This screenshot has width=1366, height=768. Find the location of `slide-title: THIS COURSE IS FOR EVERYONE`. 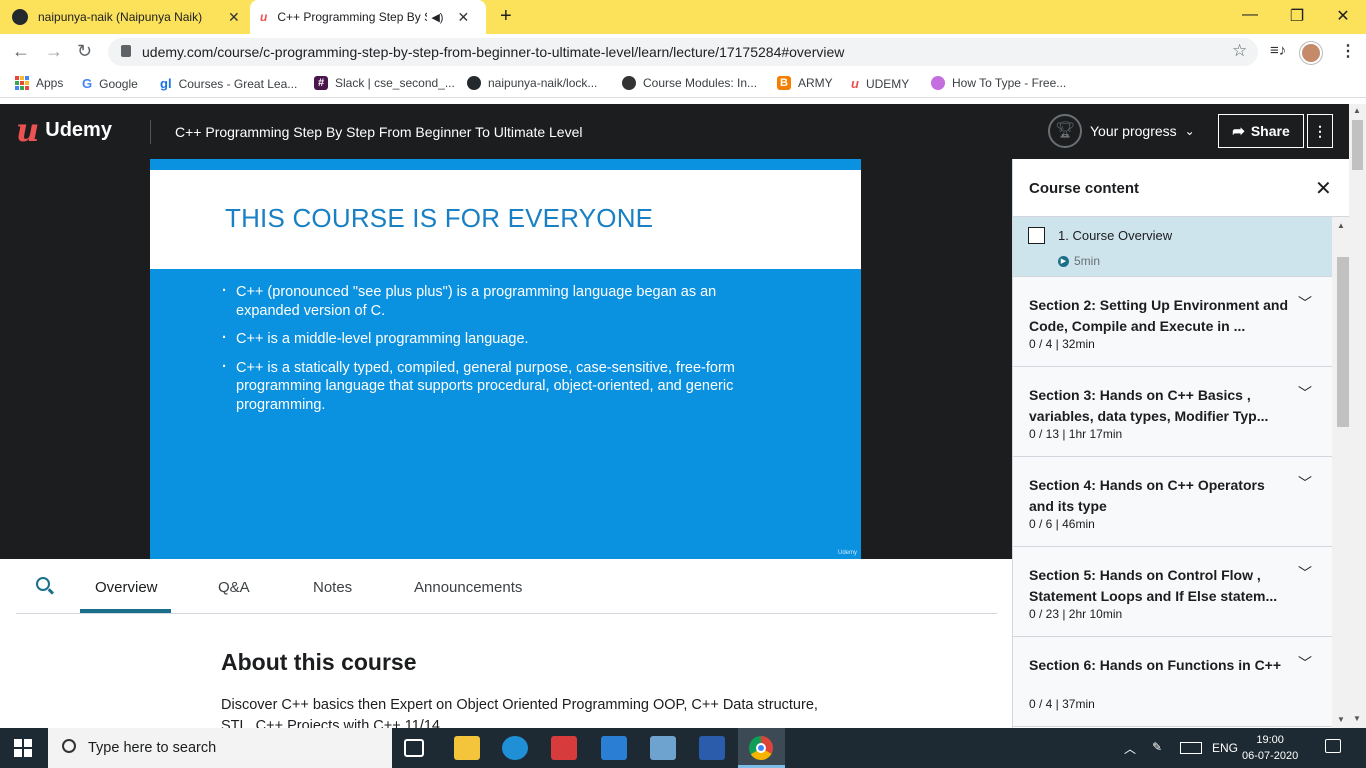

slide-title: THIS COURSE IS FOR EVERYONE is located at coordinates (439, 218).